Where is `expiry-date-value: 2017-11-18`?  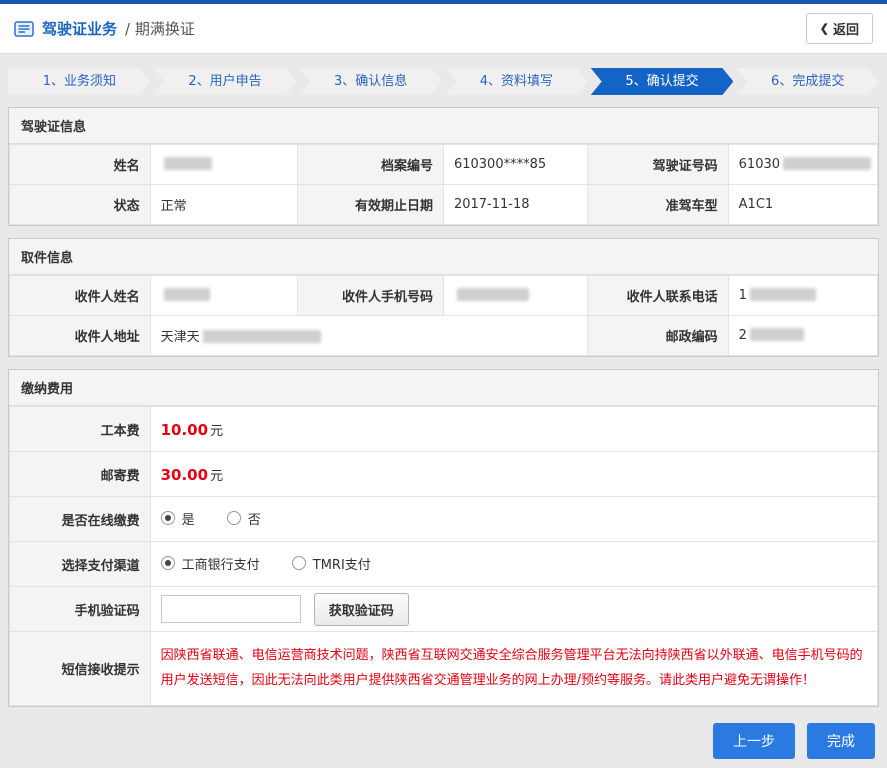
expiry-date-value: 2017-11-18 is located at coordinates (515, 204).